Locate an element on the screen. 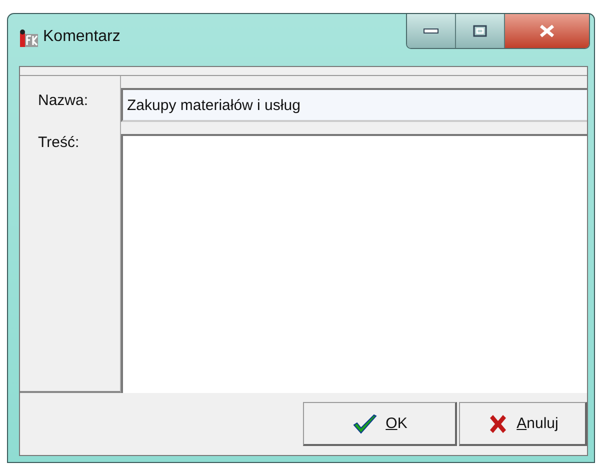  window-title: Komentarz is located at coordinates (81, 37).